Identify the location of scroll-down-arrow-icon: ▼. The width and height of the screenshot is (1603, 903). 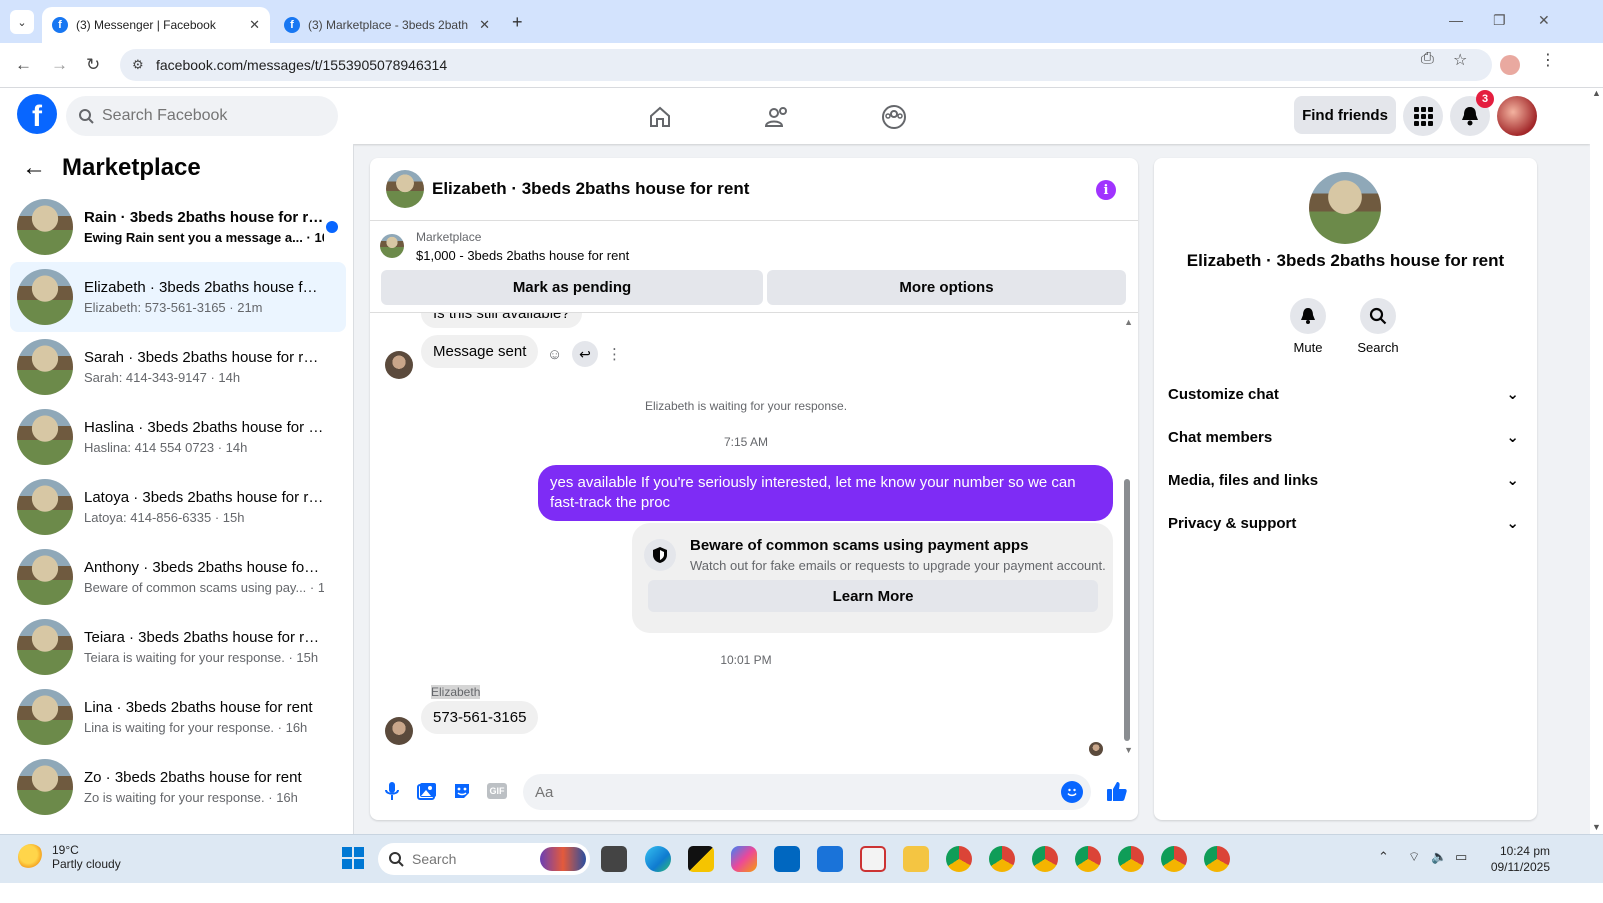
(1128, 750).